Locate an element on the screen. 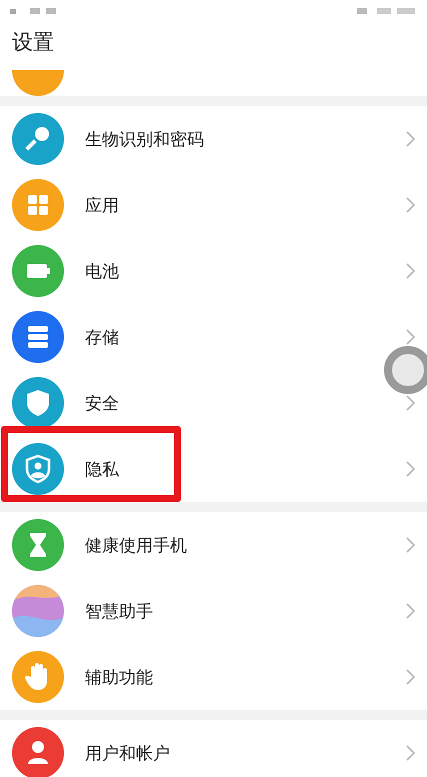 The height and width of the screenshot is (777, 427). row-label: 安全 is located at coordinates (102, 403).